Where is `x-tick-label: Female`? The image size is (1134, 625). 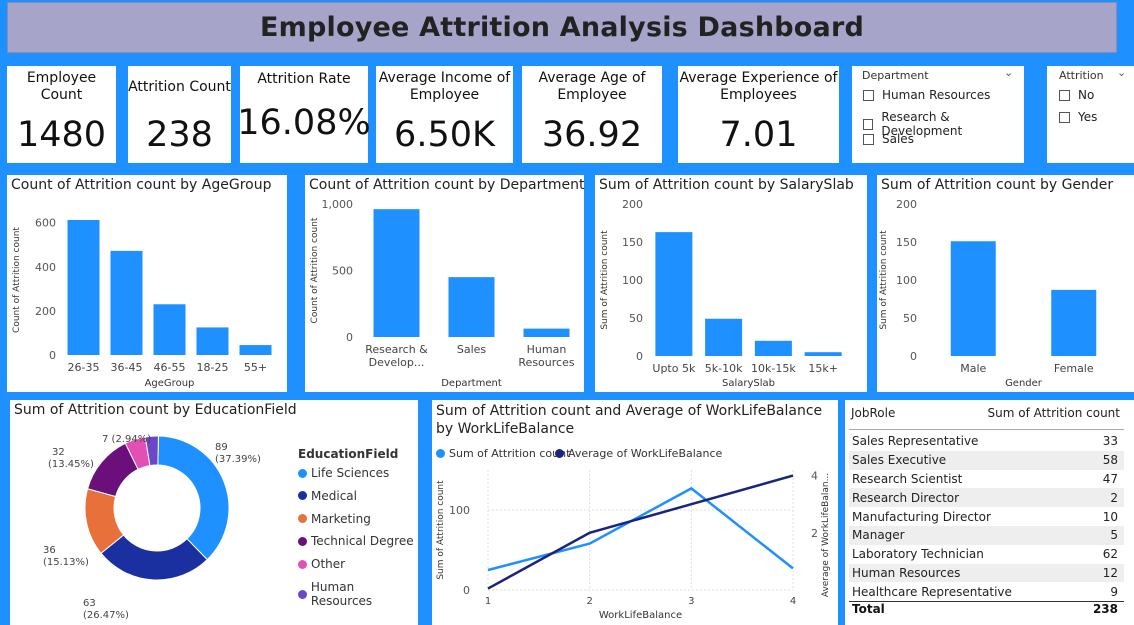 x-tick-label: Female is located at coordinates (1074, 368).